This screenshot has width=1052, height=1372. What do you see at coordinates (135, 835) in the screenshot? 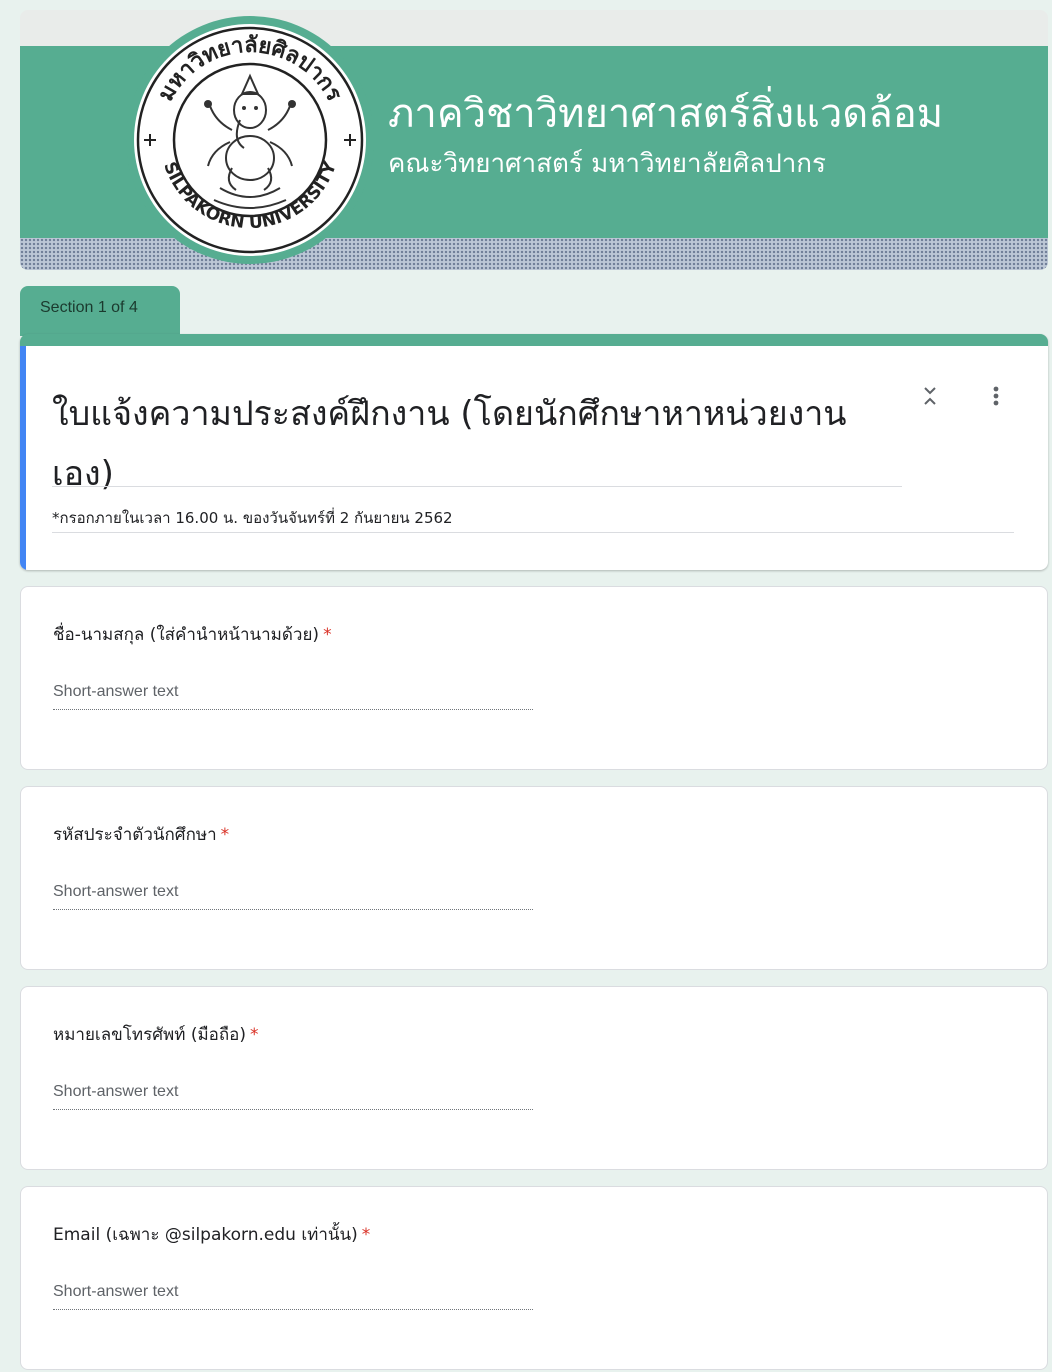
I see `question-label: รหัสประจำตัวนักศึกษา` at bounding box center [135, 835].